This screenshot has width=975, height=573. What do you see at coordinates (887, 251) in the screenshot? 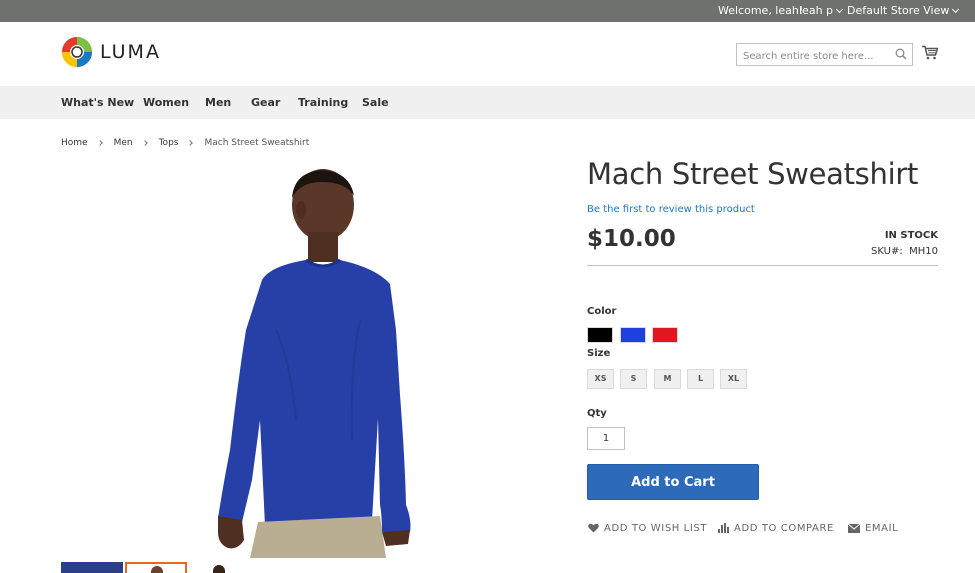
I see `sku-label: SKU#:` at bounding box center [887, 251].